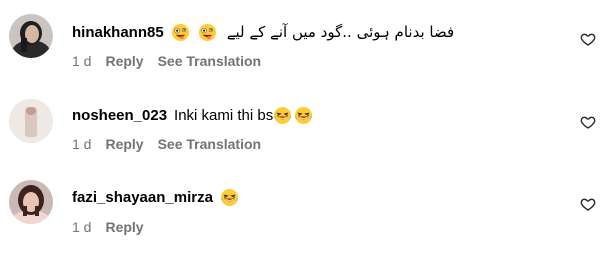 This screenshot has width=602, height=254. I want to click on comment-header: fazi_shayaan_mirza, so click(155, 197).